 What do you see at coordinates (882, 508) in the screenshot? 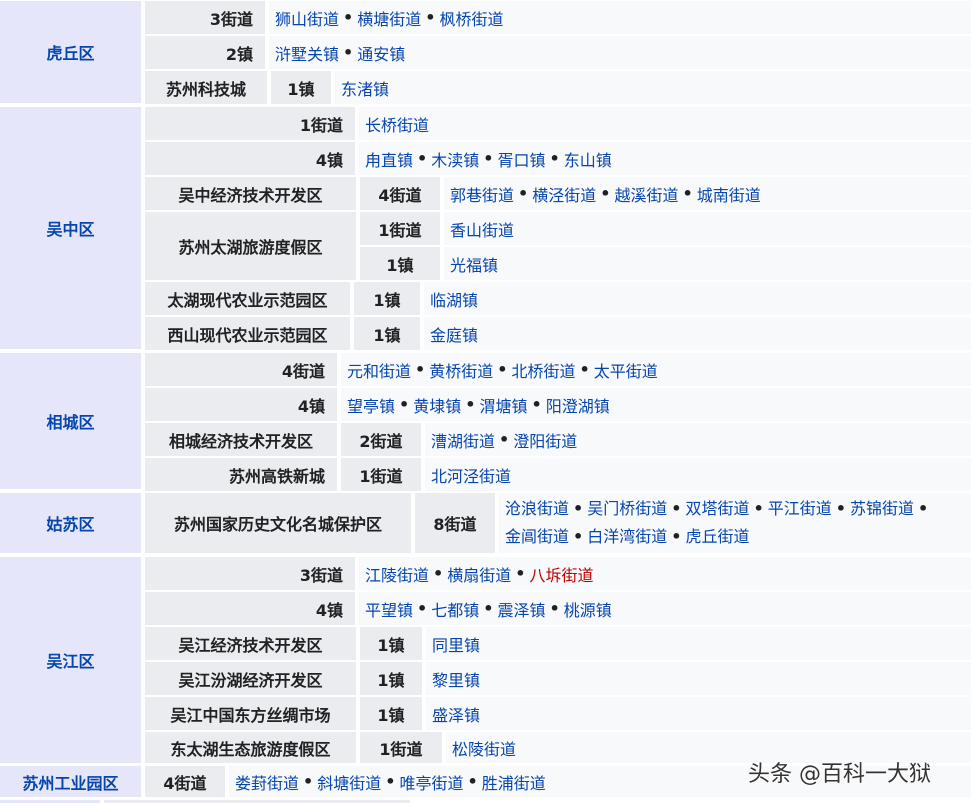
I see `link-sujin: 苏锦街道` at bounding box center [882, 508].